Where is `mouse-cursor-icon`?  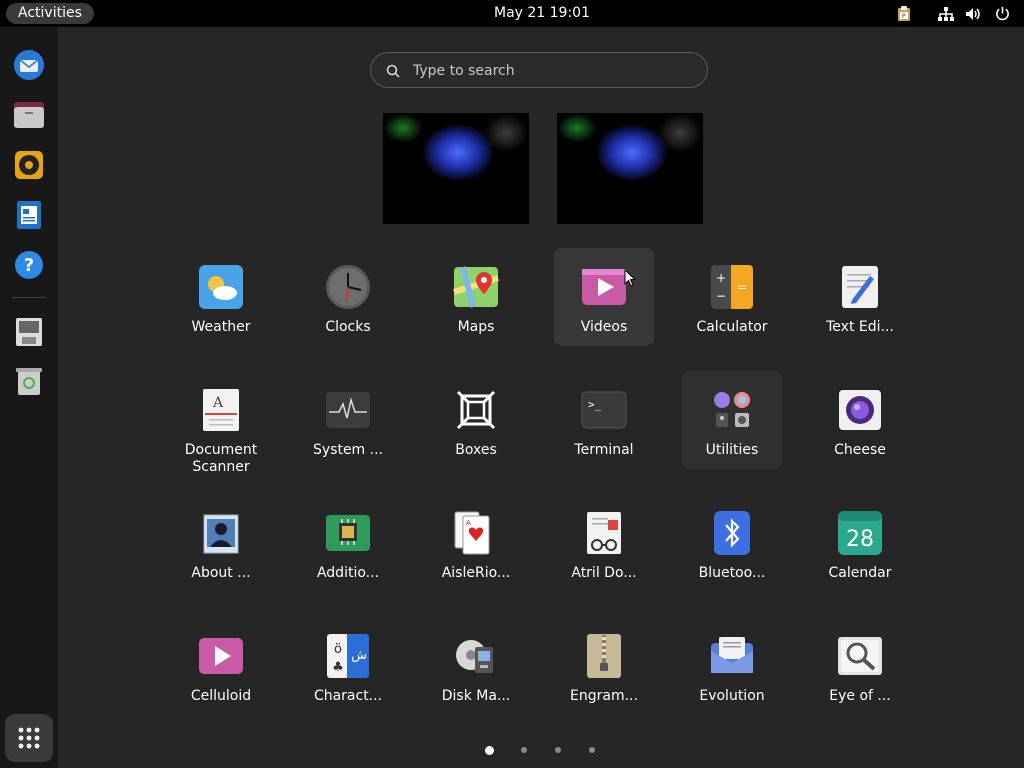
mouse-cursor-icon is located at coordinates (630, 279).